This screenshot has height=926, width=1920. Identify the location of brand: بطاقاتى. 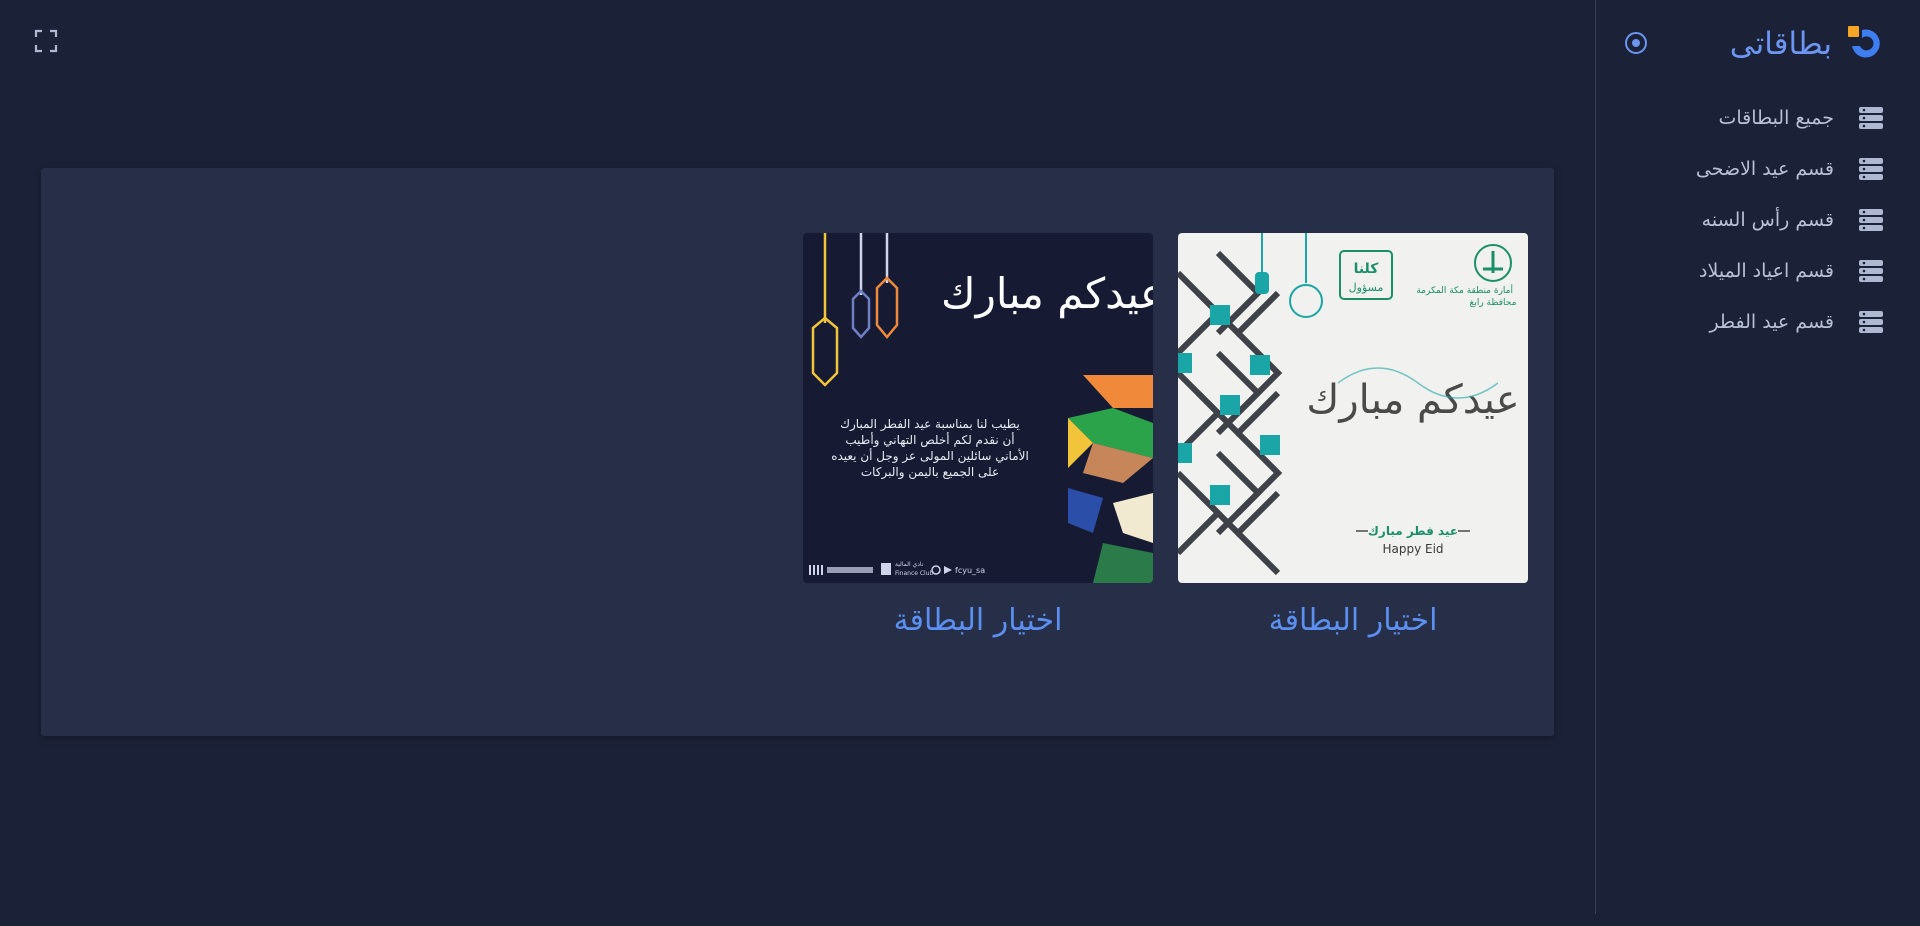
(1807, 44).